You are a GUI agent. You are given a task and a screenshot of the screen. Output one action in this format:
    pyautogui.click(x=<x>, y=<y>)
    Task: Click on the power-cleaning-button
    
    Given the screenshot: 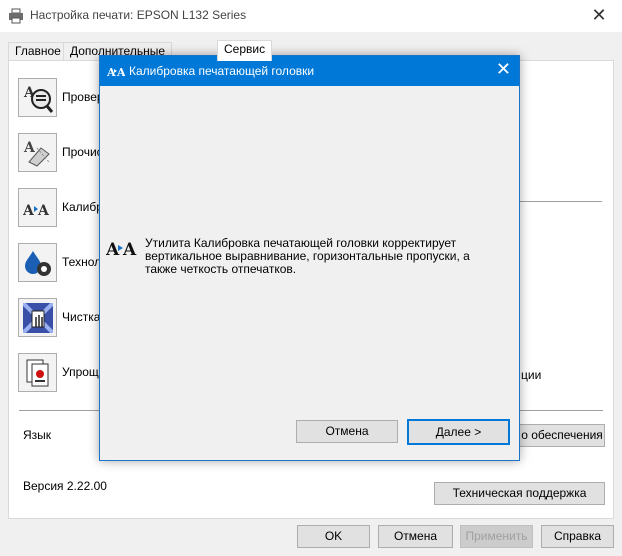 What is the action you would take?
    pyautogui.click(x=37, y=317)
    